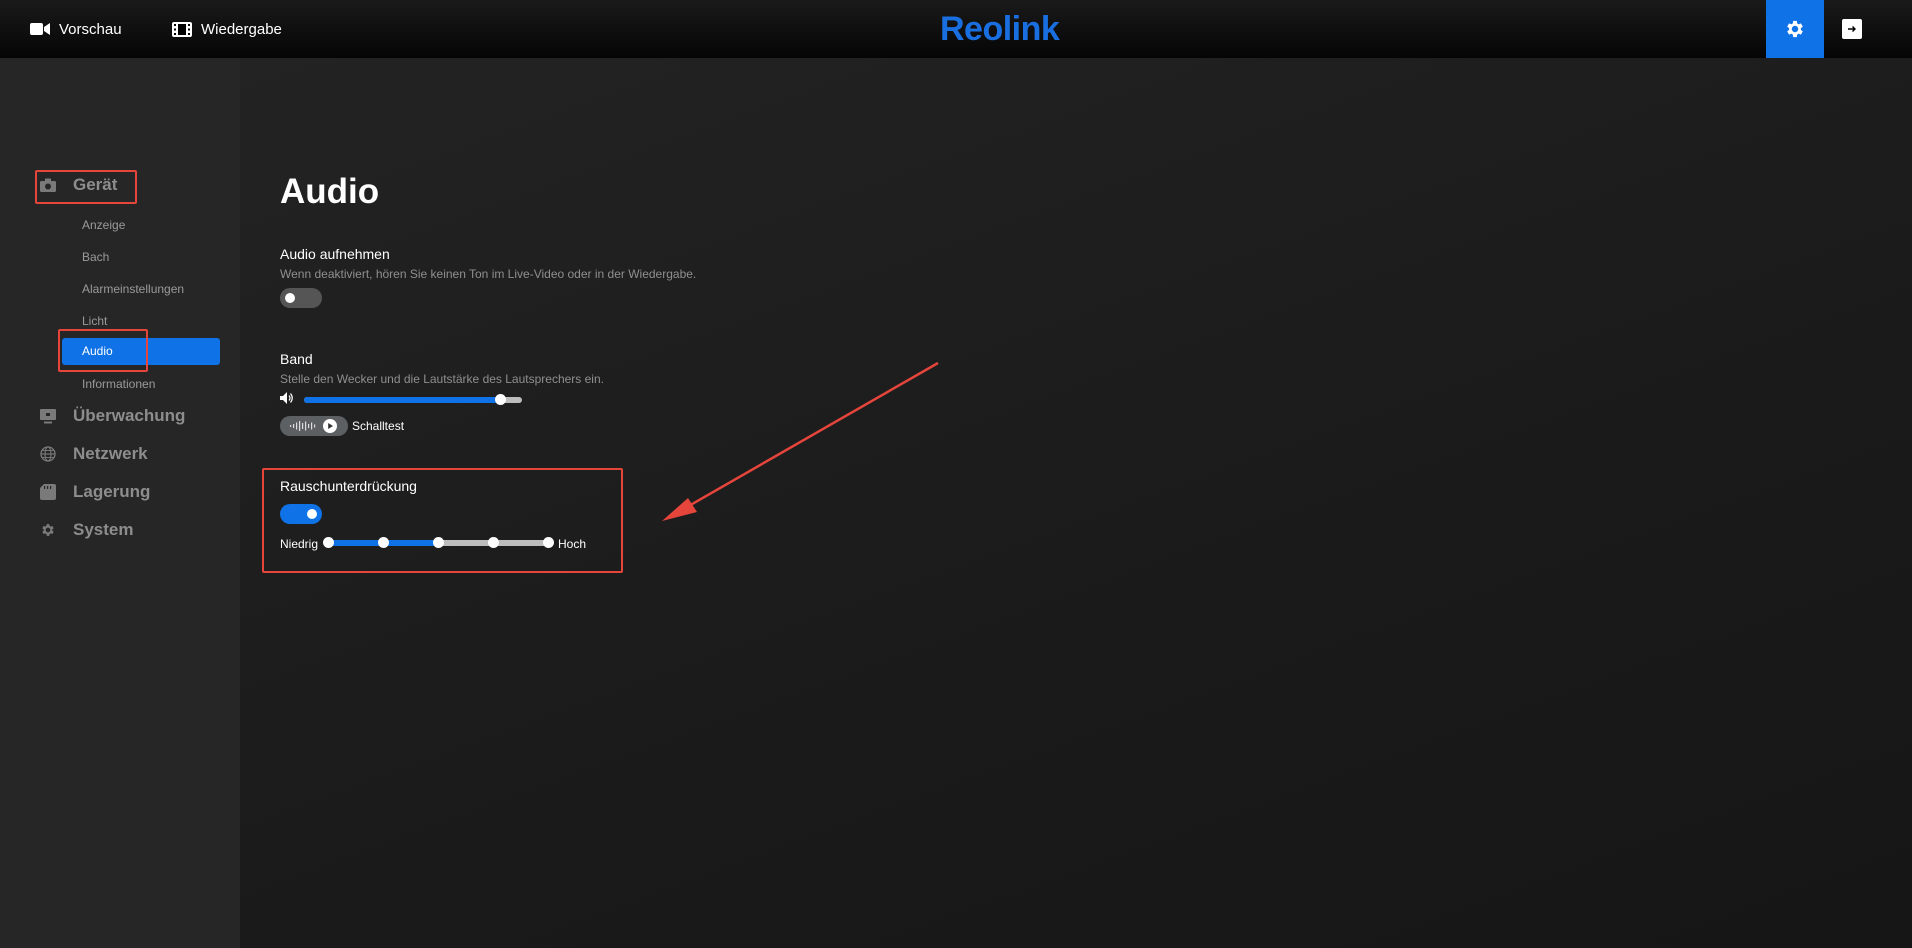 The image size is (1912, 948). I want to click on annotation-arrow, so click(800, 441).